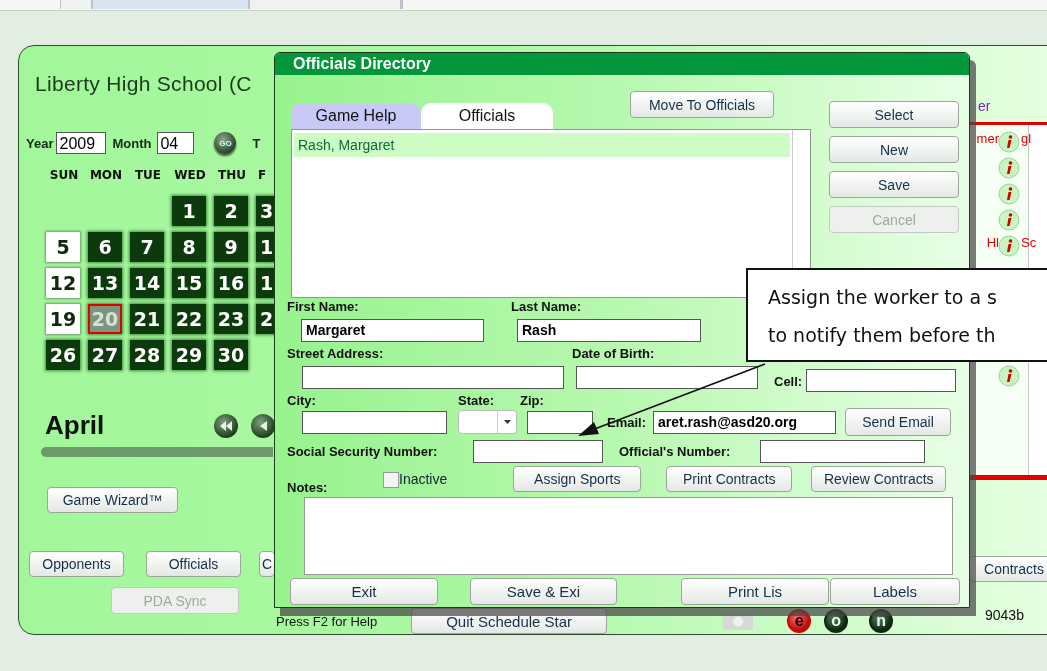 The height and width of the screenshot is (671, 1047). Describe the element at coordinates (1005, 615) in the screenshot. I see `version-text: 9043b` at that location.